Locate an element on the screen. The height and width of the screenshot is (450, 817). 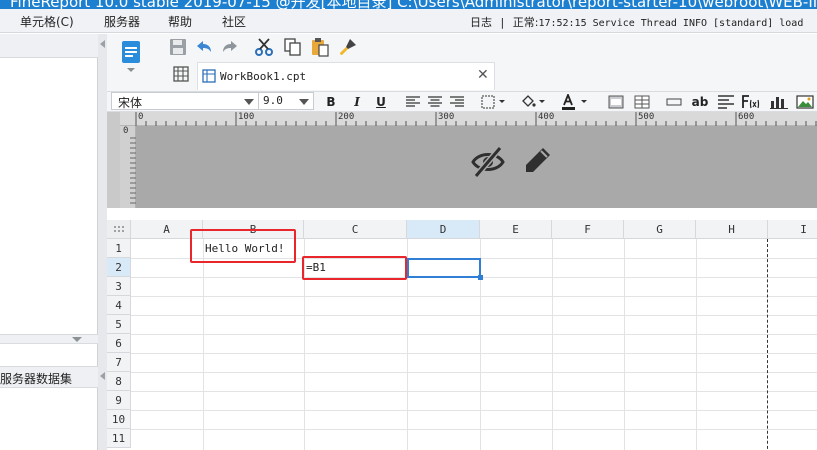
font-family-select: 宋体 is located at coordinates (185, 101).